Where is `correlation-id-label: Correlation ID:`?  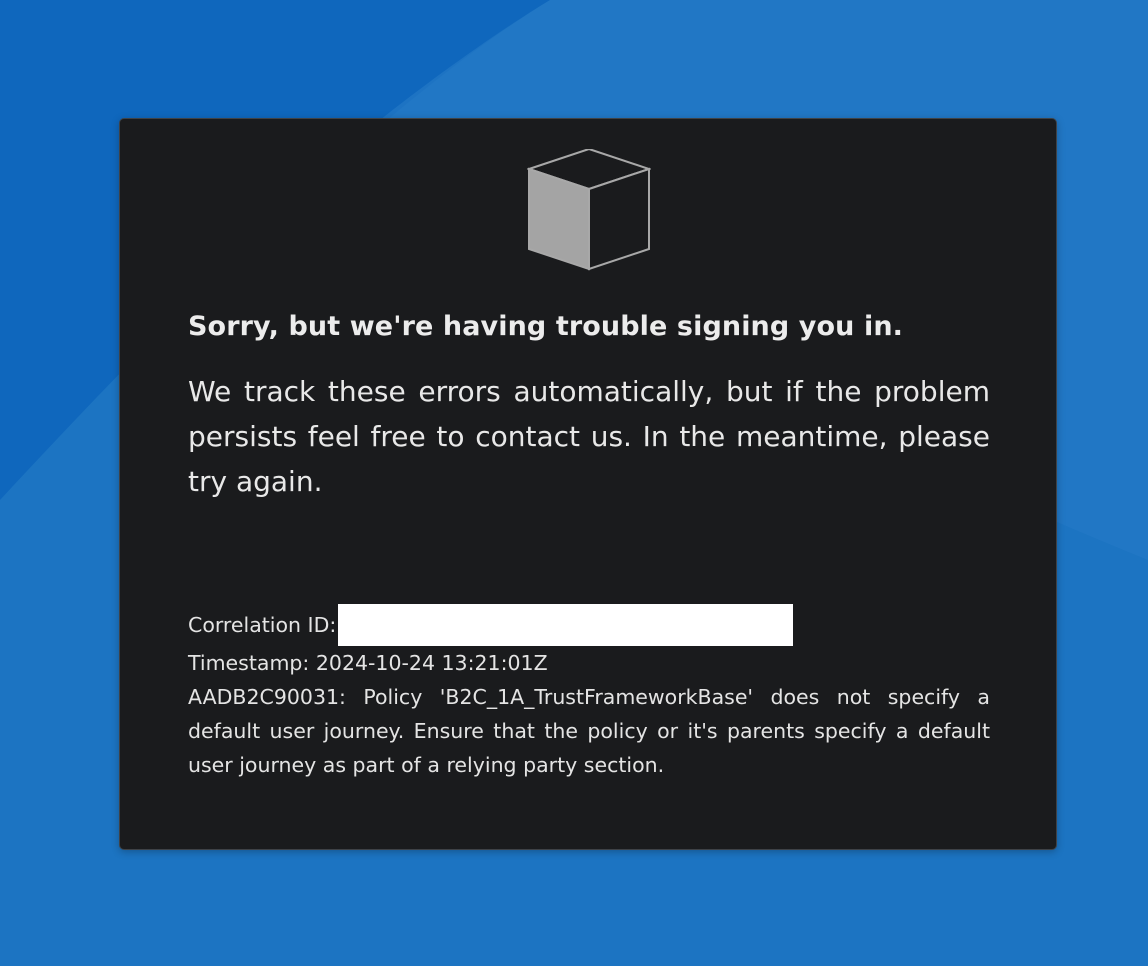 correlation-id-label: Correlation ID: is located at coordinates (262, 625).